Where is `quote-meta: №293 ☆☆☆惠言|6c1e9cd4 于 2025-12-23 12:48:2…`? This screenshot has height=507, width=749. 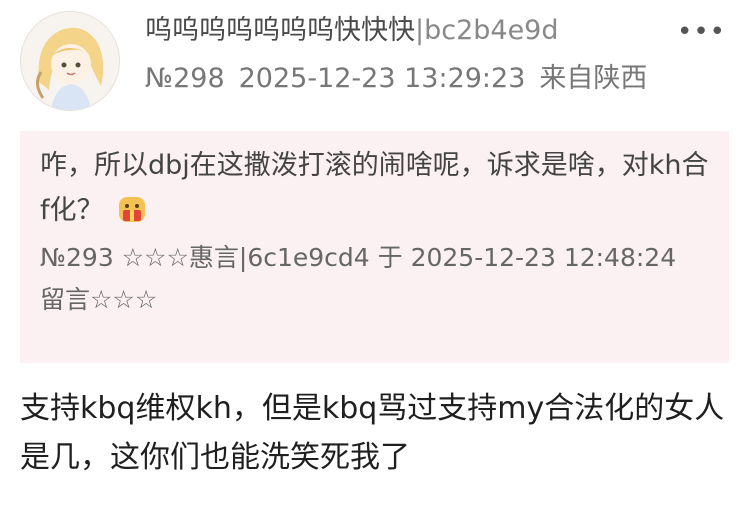
quote-meta: №293 ☆☆☆惠言|6c1e9cd4 于 2025-12-23 12:48:2… is located at coordinates (358, 278).